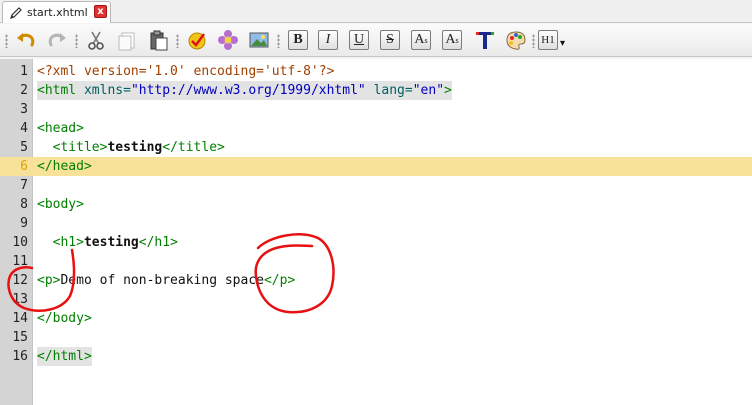 The width and height of the screenshot is (752, 405). I want to click on tag: <body>, so click(60, 204).